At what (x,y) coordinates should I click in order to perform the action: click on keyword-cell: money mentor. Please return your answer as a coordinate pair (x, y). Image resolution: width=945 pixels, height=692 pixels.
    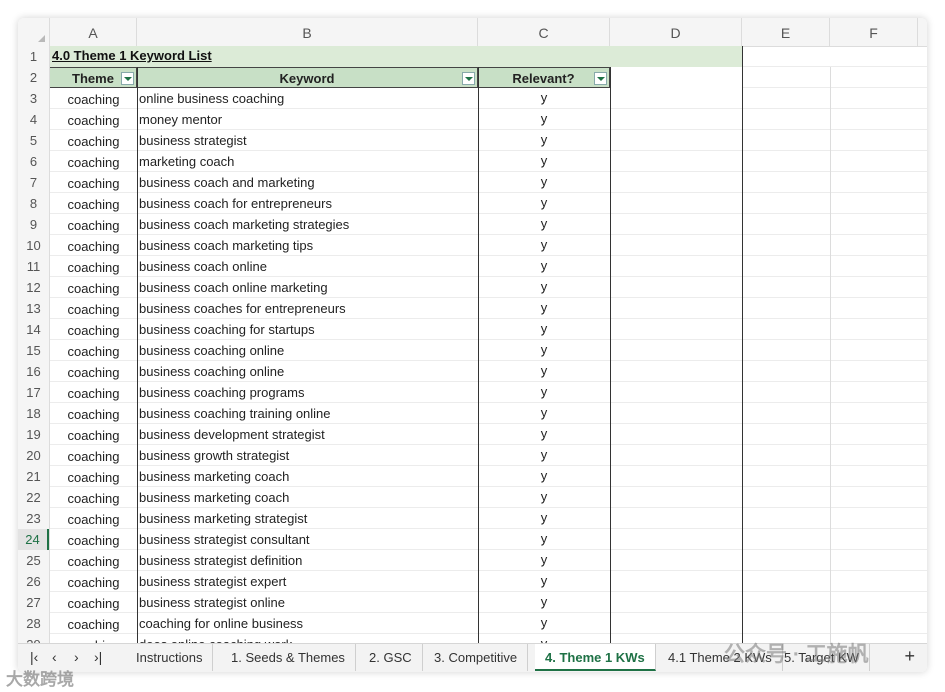
    Looking at the image, I should click on (307, 119).